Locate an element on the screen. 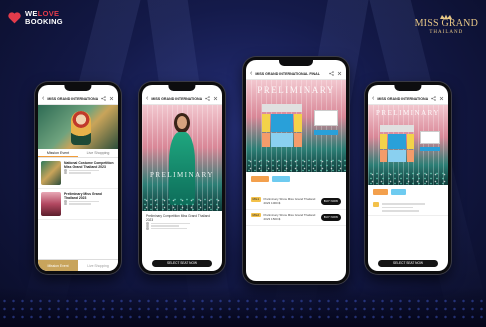 This screenshot has width=486, height=327. partner-country: THAILAND is located at coordinates (446, 32).